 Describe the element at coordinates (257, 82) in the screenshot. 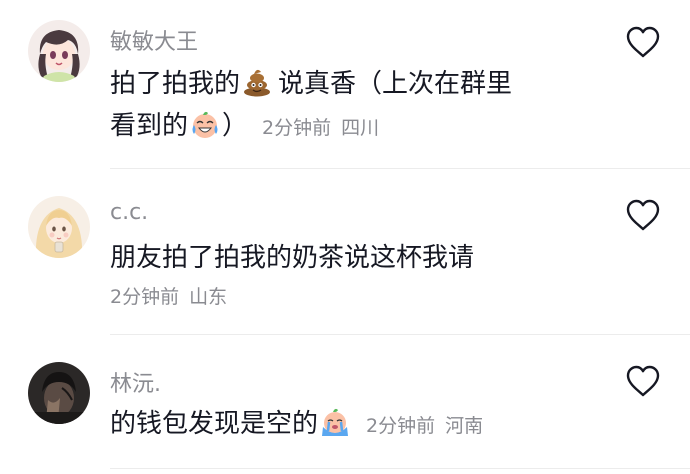

I see `poop-emoji-icon` at that location.